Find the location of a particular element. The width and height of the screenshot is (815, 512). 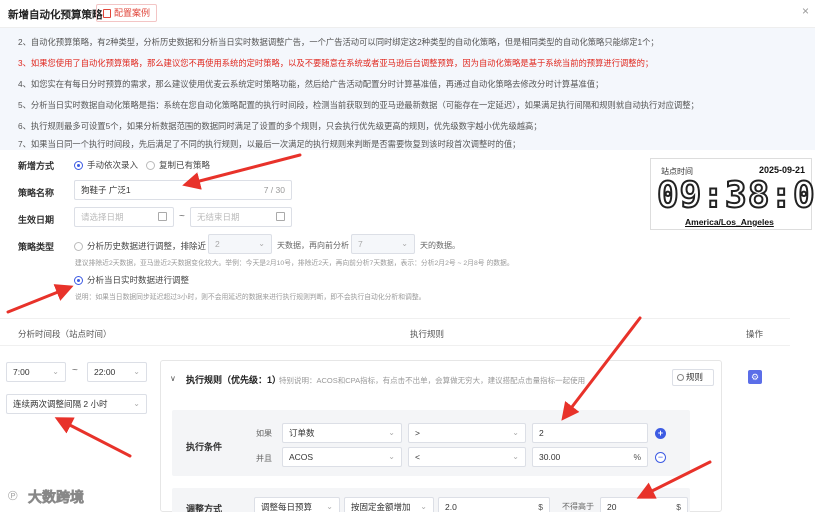

select-value: < is located at coordinates (417, 457).